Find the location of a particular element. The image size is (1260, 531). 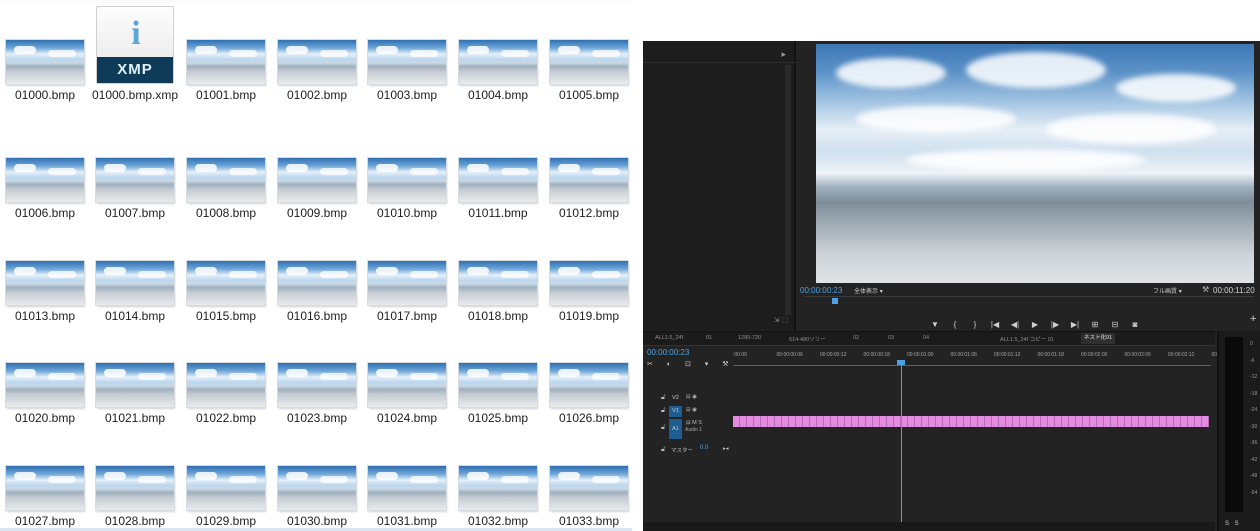

file-item: 01009.bmp is located at coordinates (317, 169).